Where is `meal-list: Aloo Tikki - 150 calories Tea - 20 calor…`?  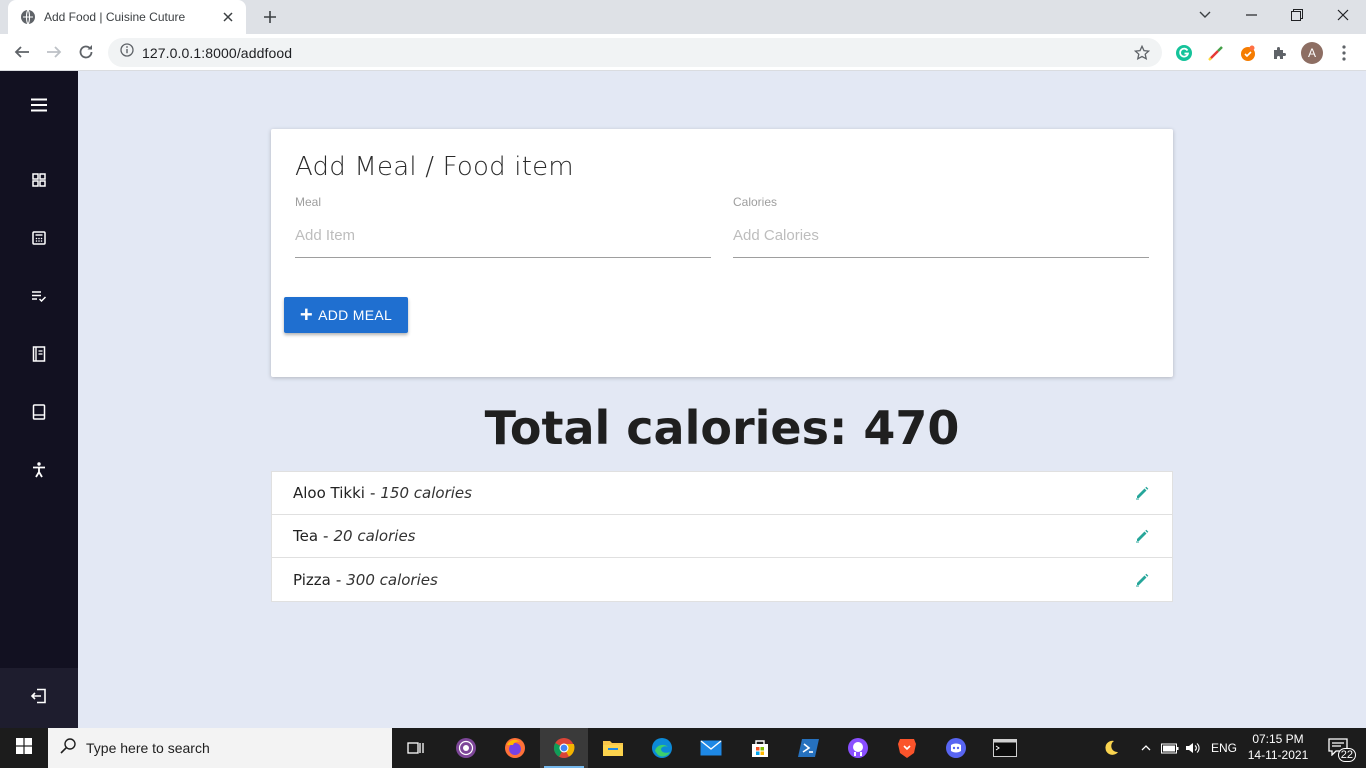 meal-list: Aloo Tikki - 150 calories Tea - 20 calor… is located at coordinates (722, 536).